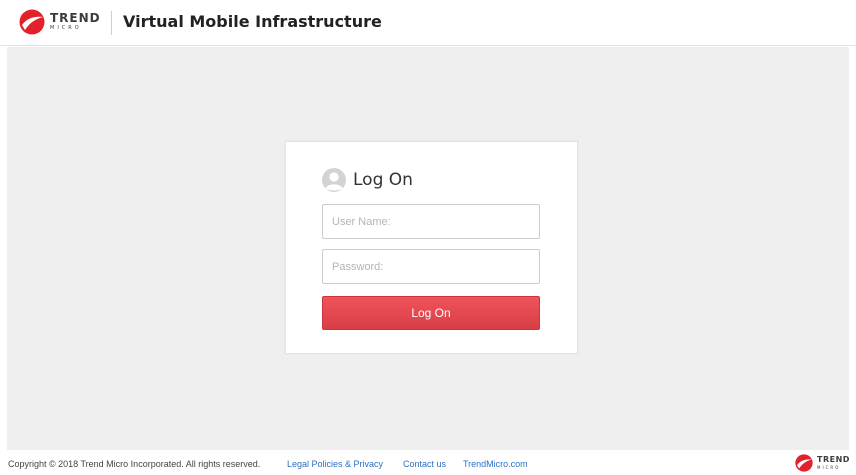 The image size is (856, 475). What do you see at coordinates (829, 467) in the screenshot?
I see `footer-logo-wordmark-sub: MICRO` at bounding box center [829, 467].